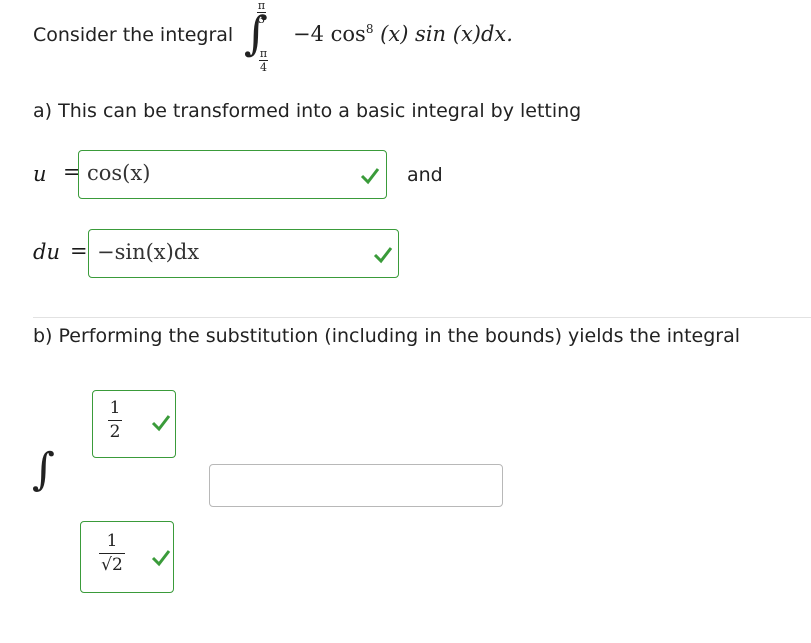  Describe the element at coordinates (112, 541) in the screenshot. I see `lower-bound-num: 1` at that location.